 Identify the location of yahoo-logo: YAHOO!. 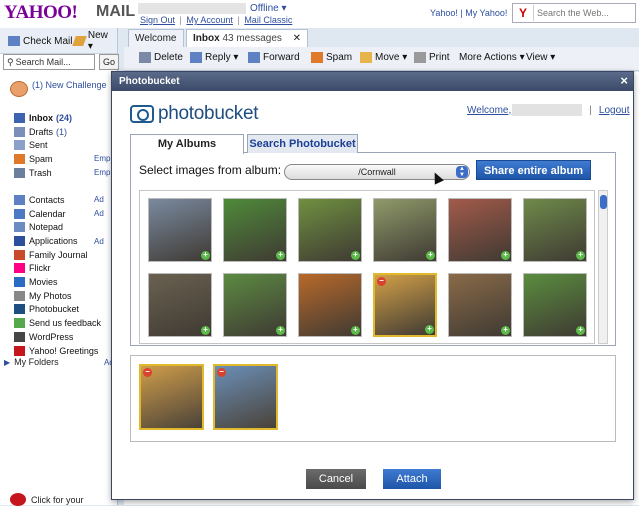
(41, 13).